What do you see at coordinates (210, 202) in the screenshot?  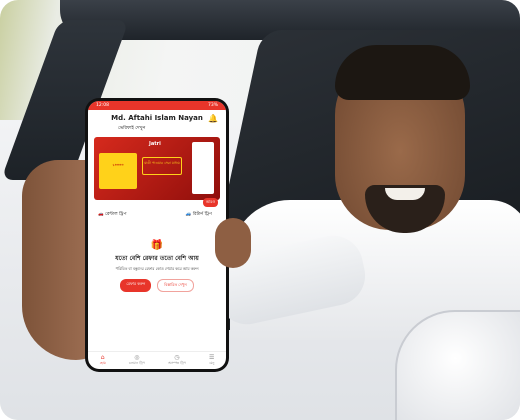 I see `more-button: আরও` at bounding box center [210, 202].